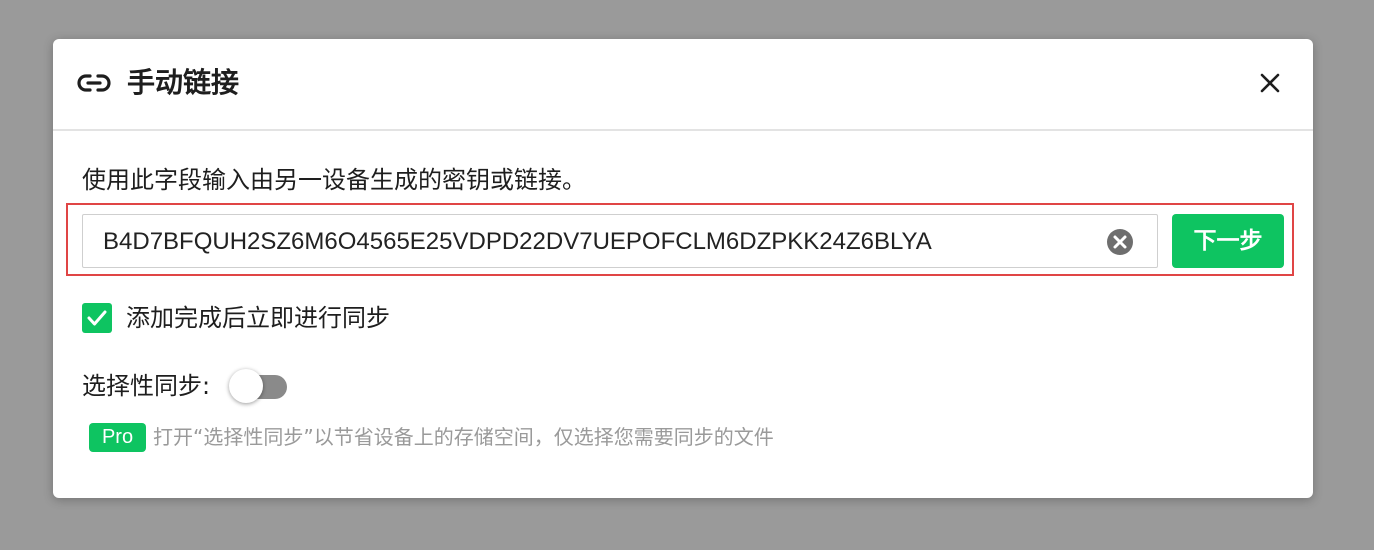  I want to click on sync-after-add-checkbox, so click(97, 318).